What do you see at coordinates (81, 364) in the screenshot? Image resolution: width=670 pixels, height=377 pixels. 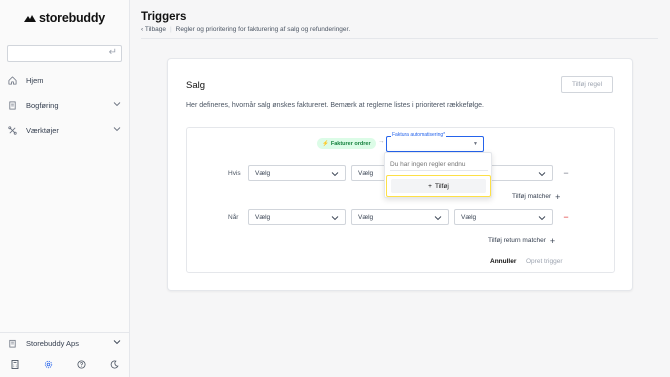 I see `help-icon` at bounding box center [81, 364].